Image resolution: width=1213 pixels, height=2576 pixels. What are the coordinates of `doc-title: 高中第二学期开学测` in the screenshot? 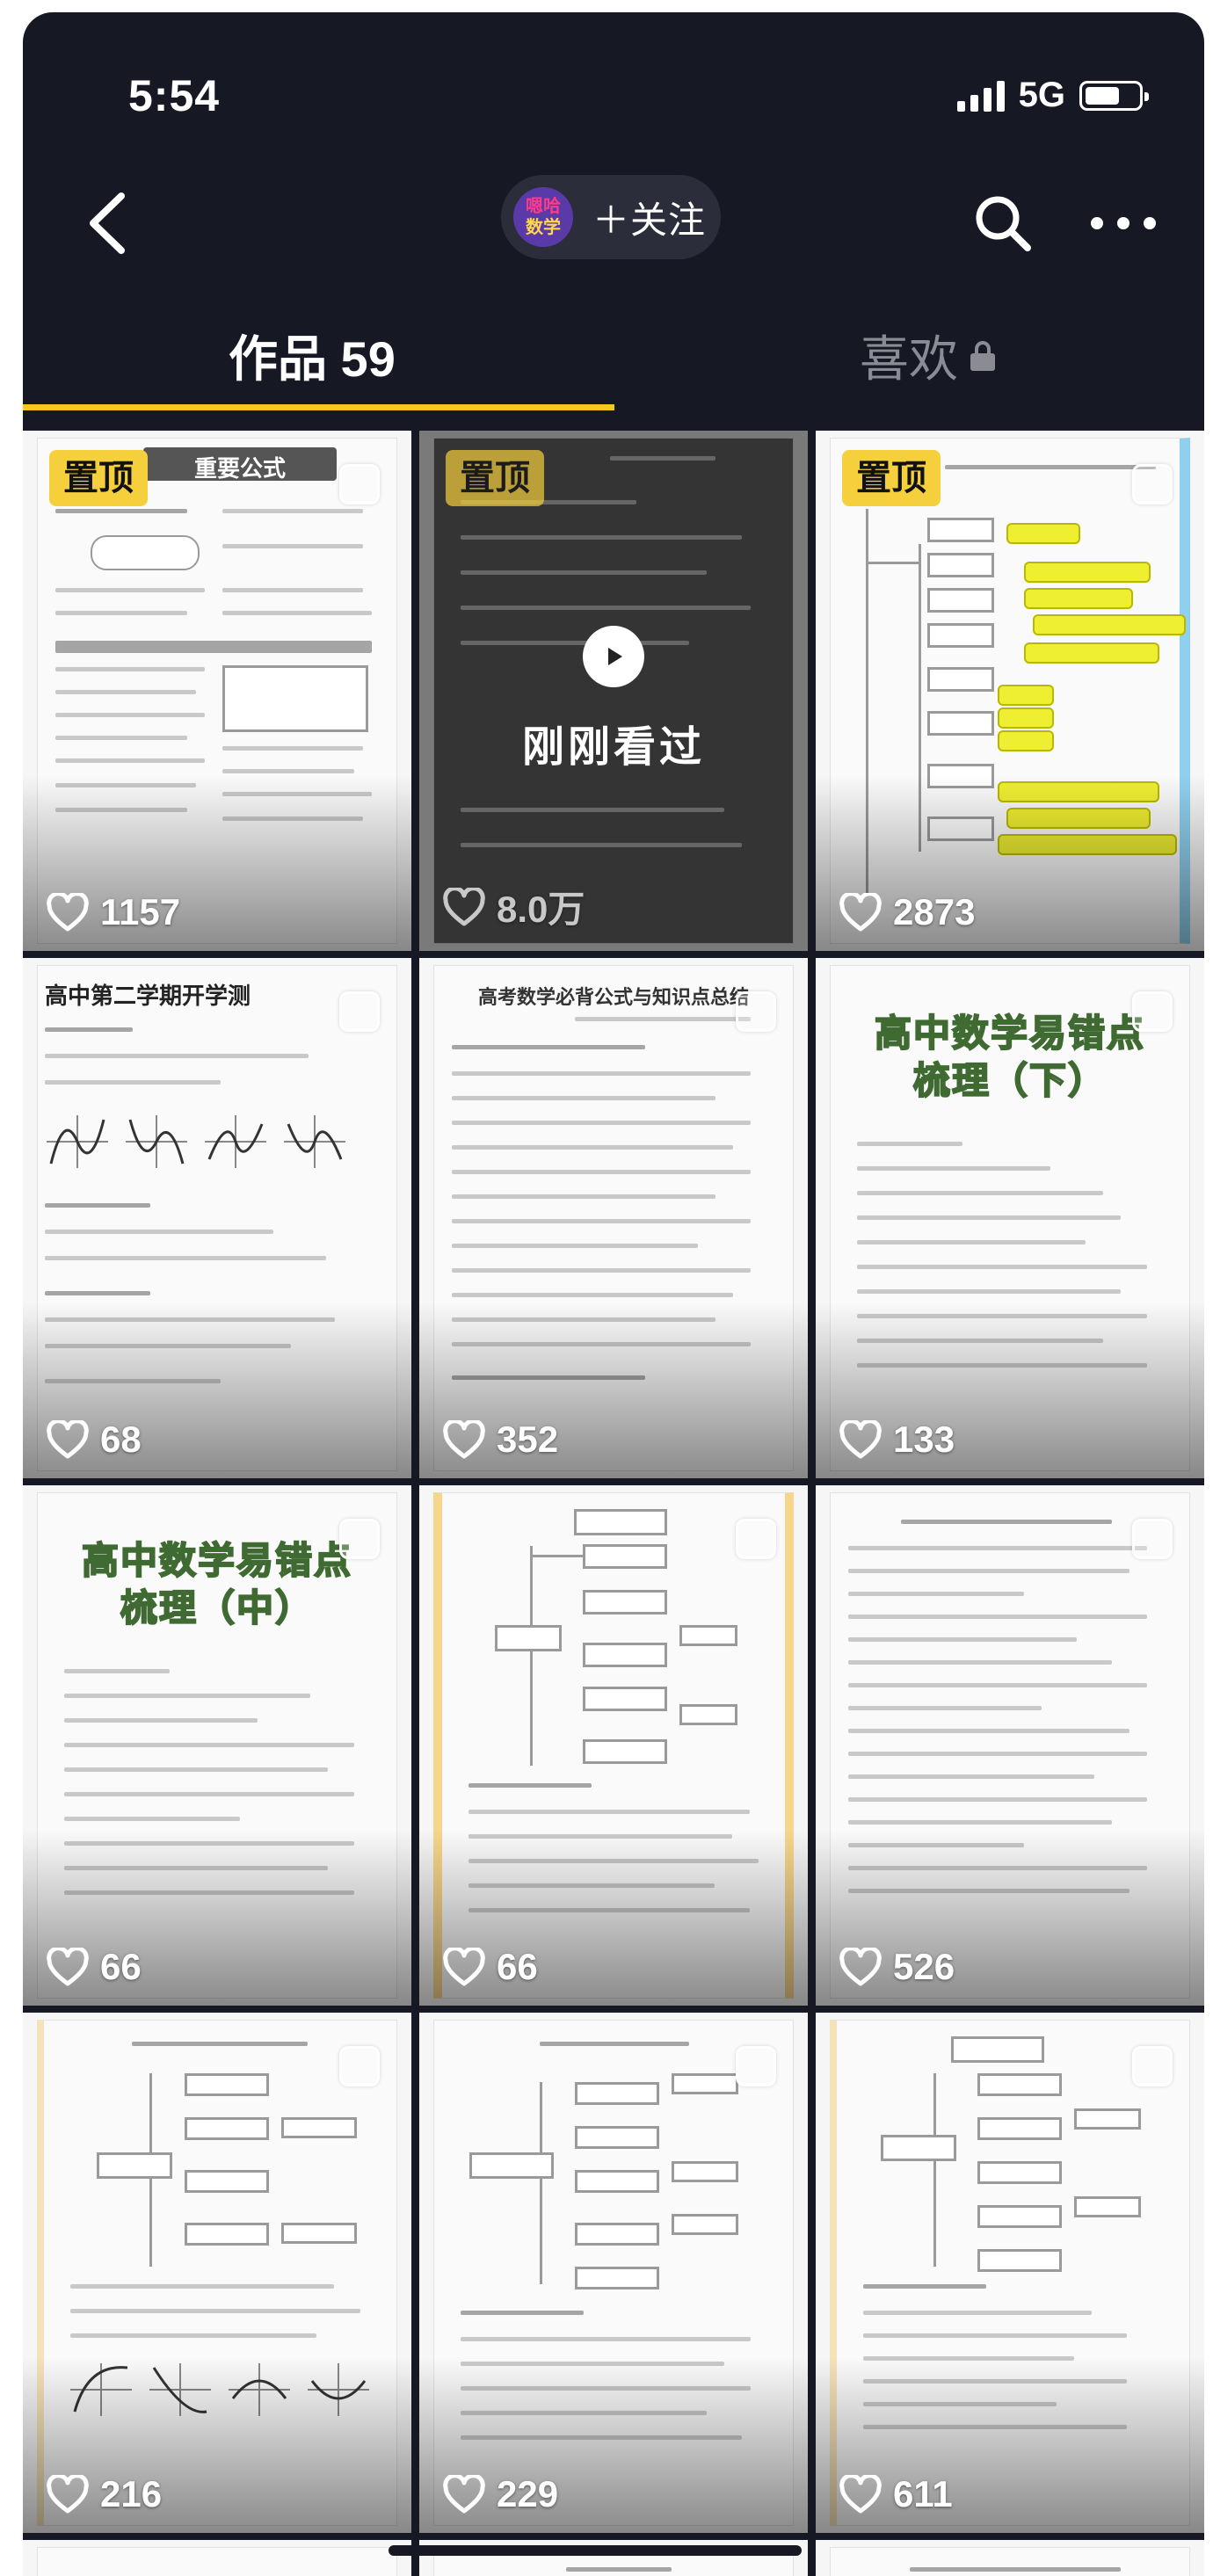 It's located at (148, 996).